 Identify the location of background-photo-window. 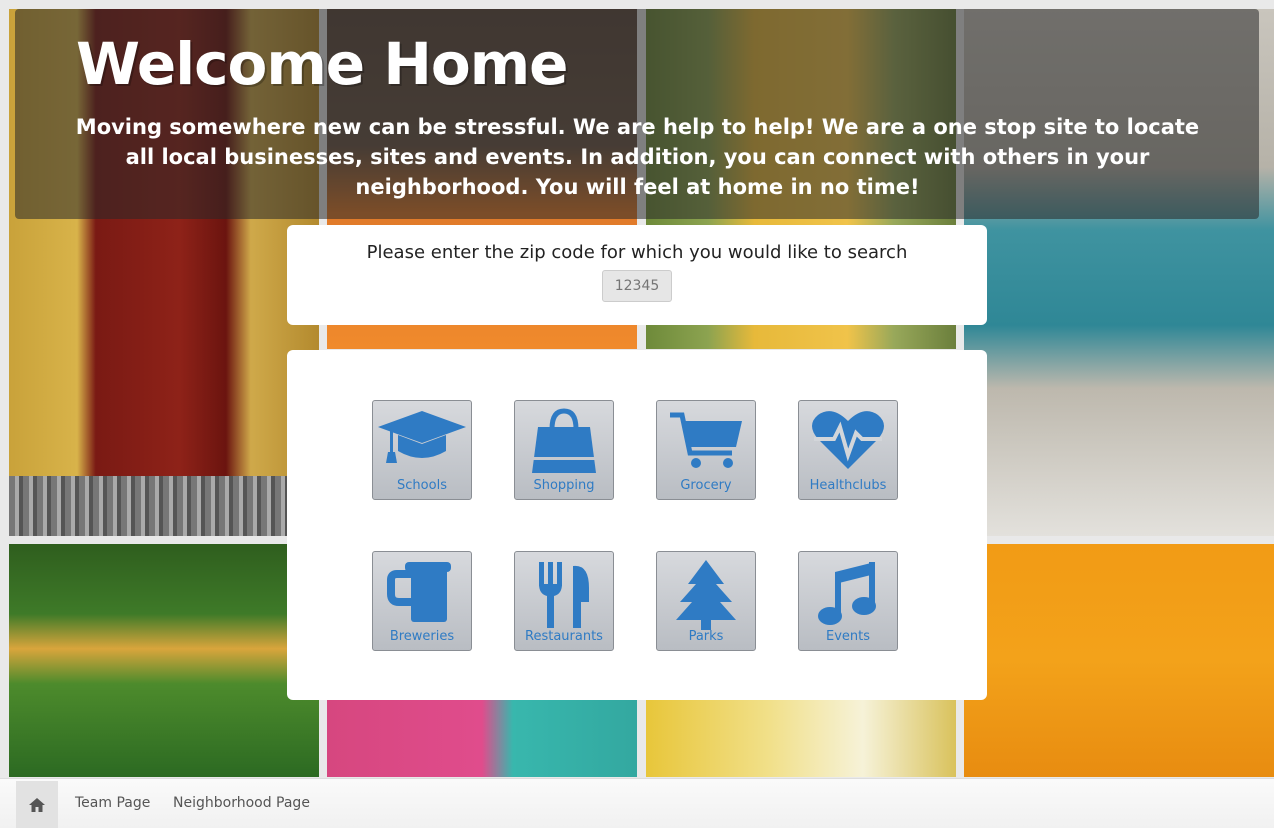
(801, 738).